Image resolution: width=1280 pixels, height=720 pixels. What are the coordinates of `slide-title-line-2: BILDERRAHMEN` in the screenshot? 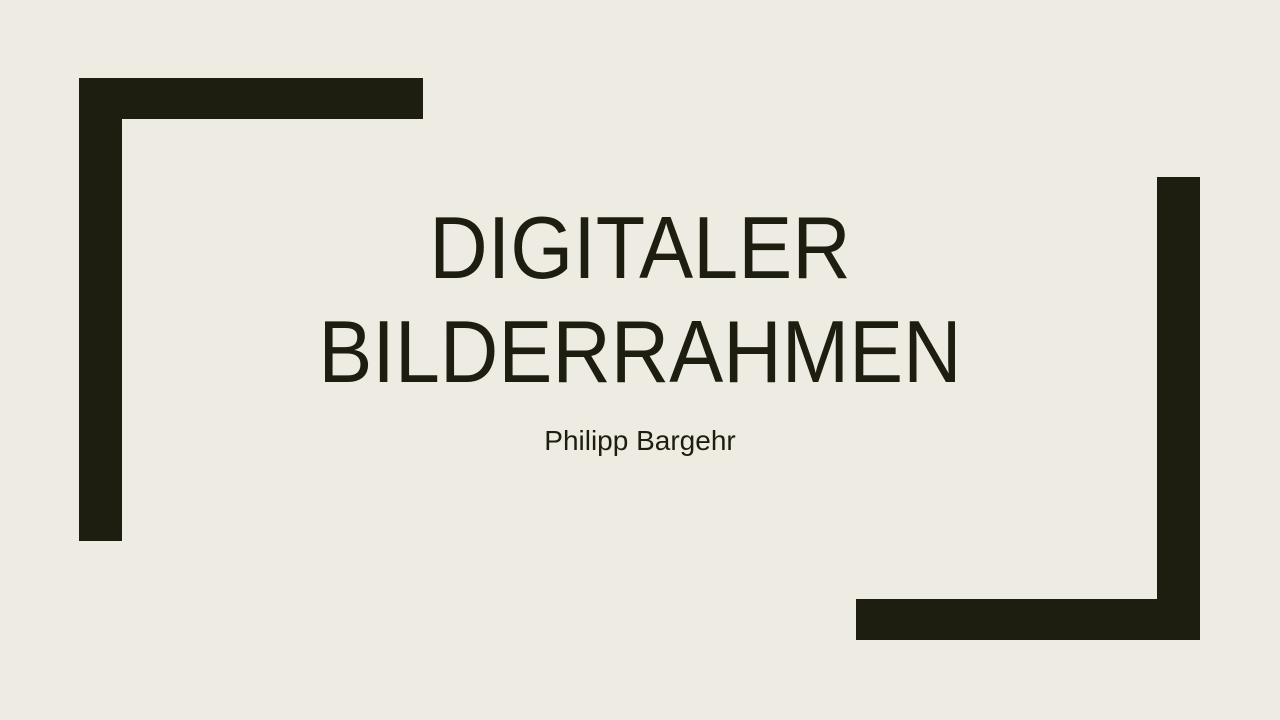 It's located at (640, 351).